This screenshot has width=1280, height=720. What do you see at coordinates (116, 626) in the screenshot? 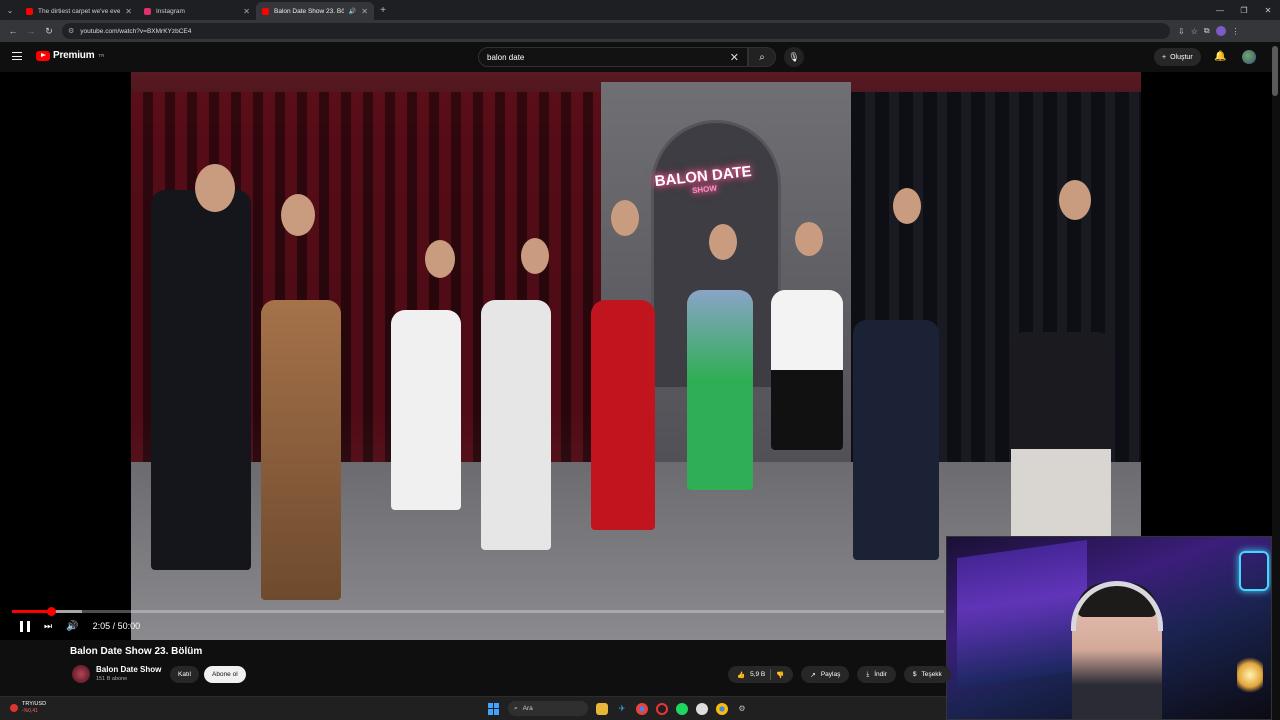
I see `time-display: 2:05 / 50:00` at bounding box center [116, 626].